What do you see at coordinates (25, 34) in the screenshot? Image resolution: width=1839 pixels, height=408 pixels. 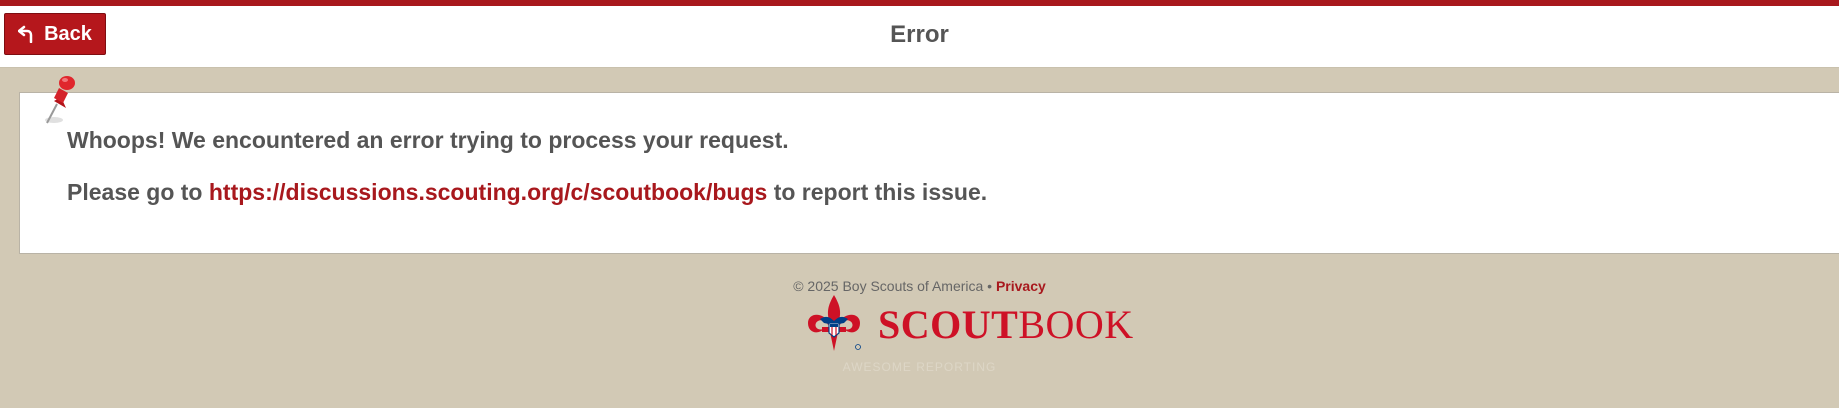 I see `back-arrow-icon` at bounding box center [25, 34].